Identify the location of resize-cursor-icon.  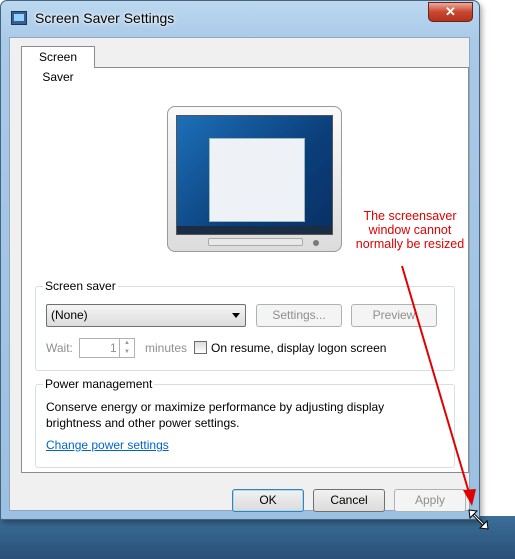
(478, 519).